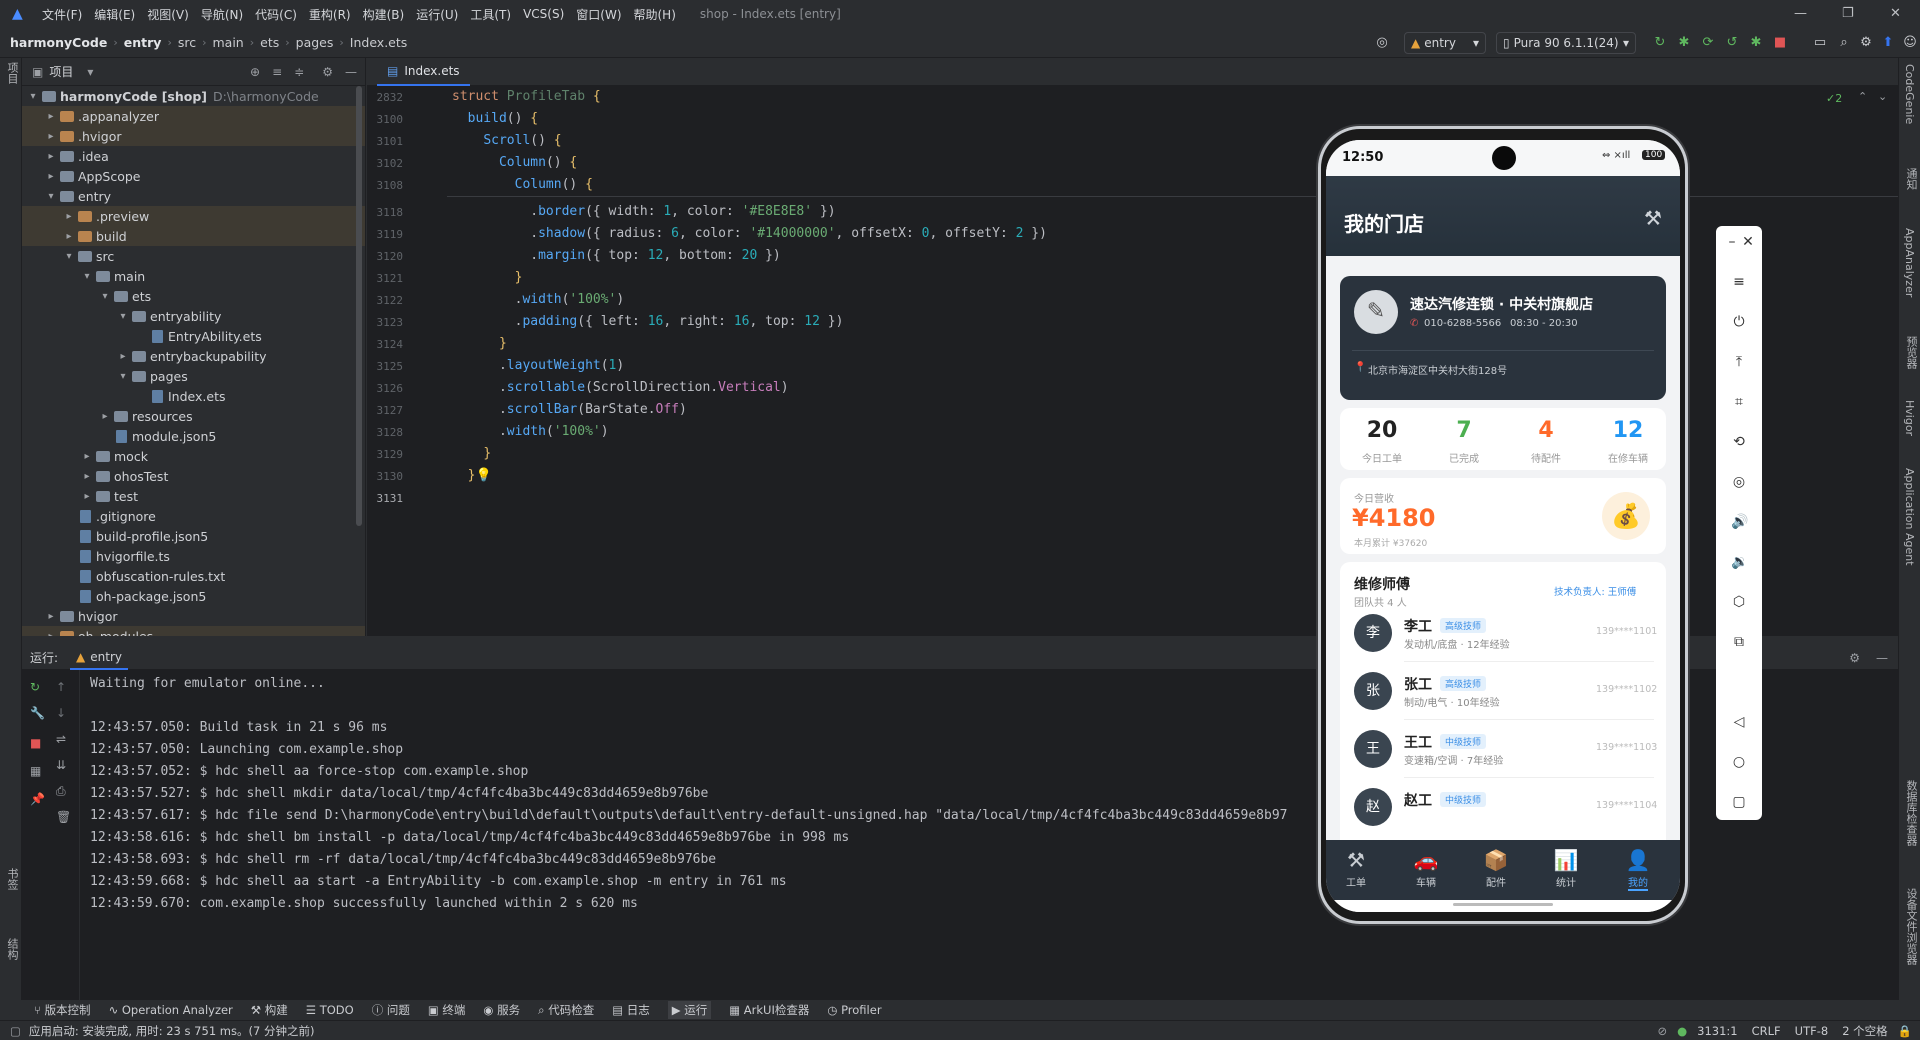 The height and width of the screenshot is (1040, 1920). What do you see at coordinates (655, 14) in the screenshot?
I see `menu-help: 帮助(H)` at bounding box center [655, 14].